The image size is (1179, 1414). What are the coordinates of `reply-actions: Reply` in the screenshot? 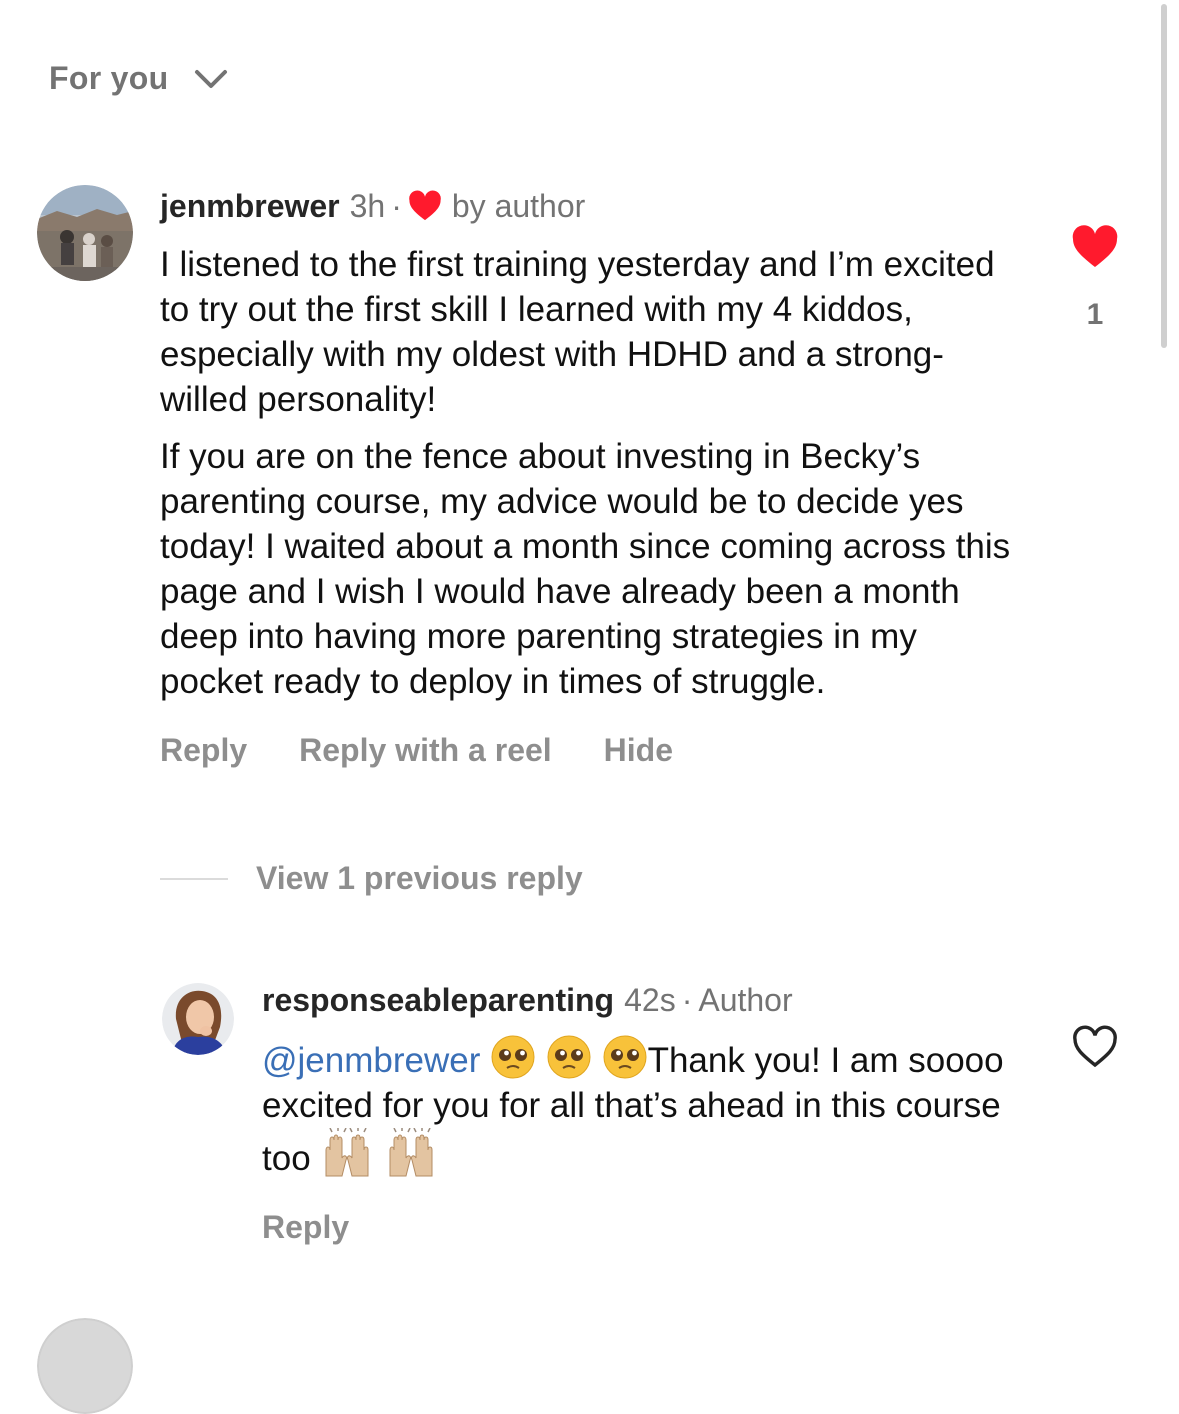 It's located at (642, 1227).